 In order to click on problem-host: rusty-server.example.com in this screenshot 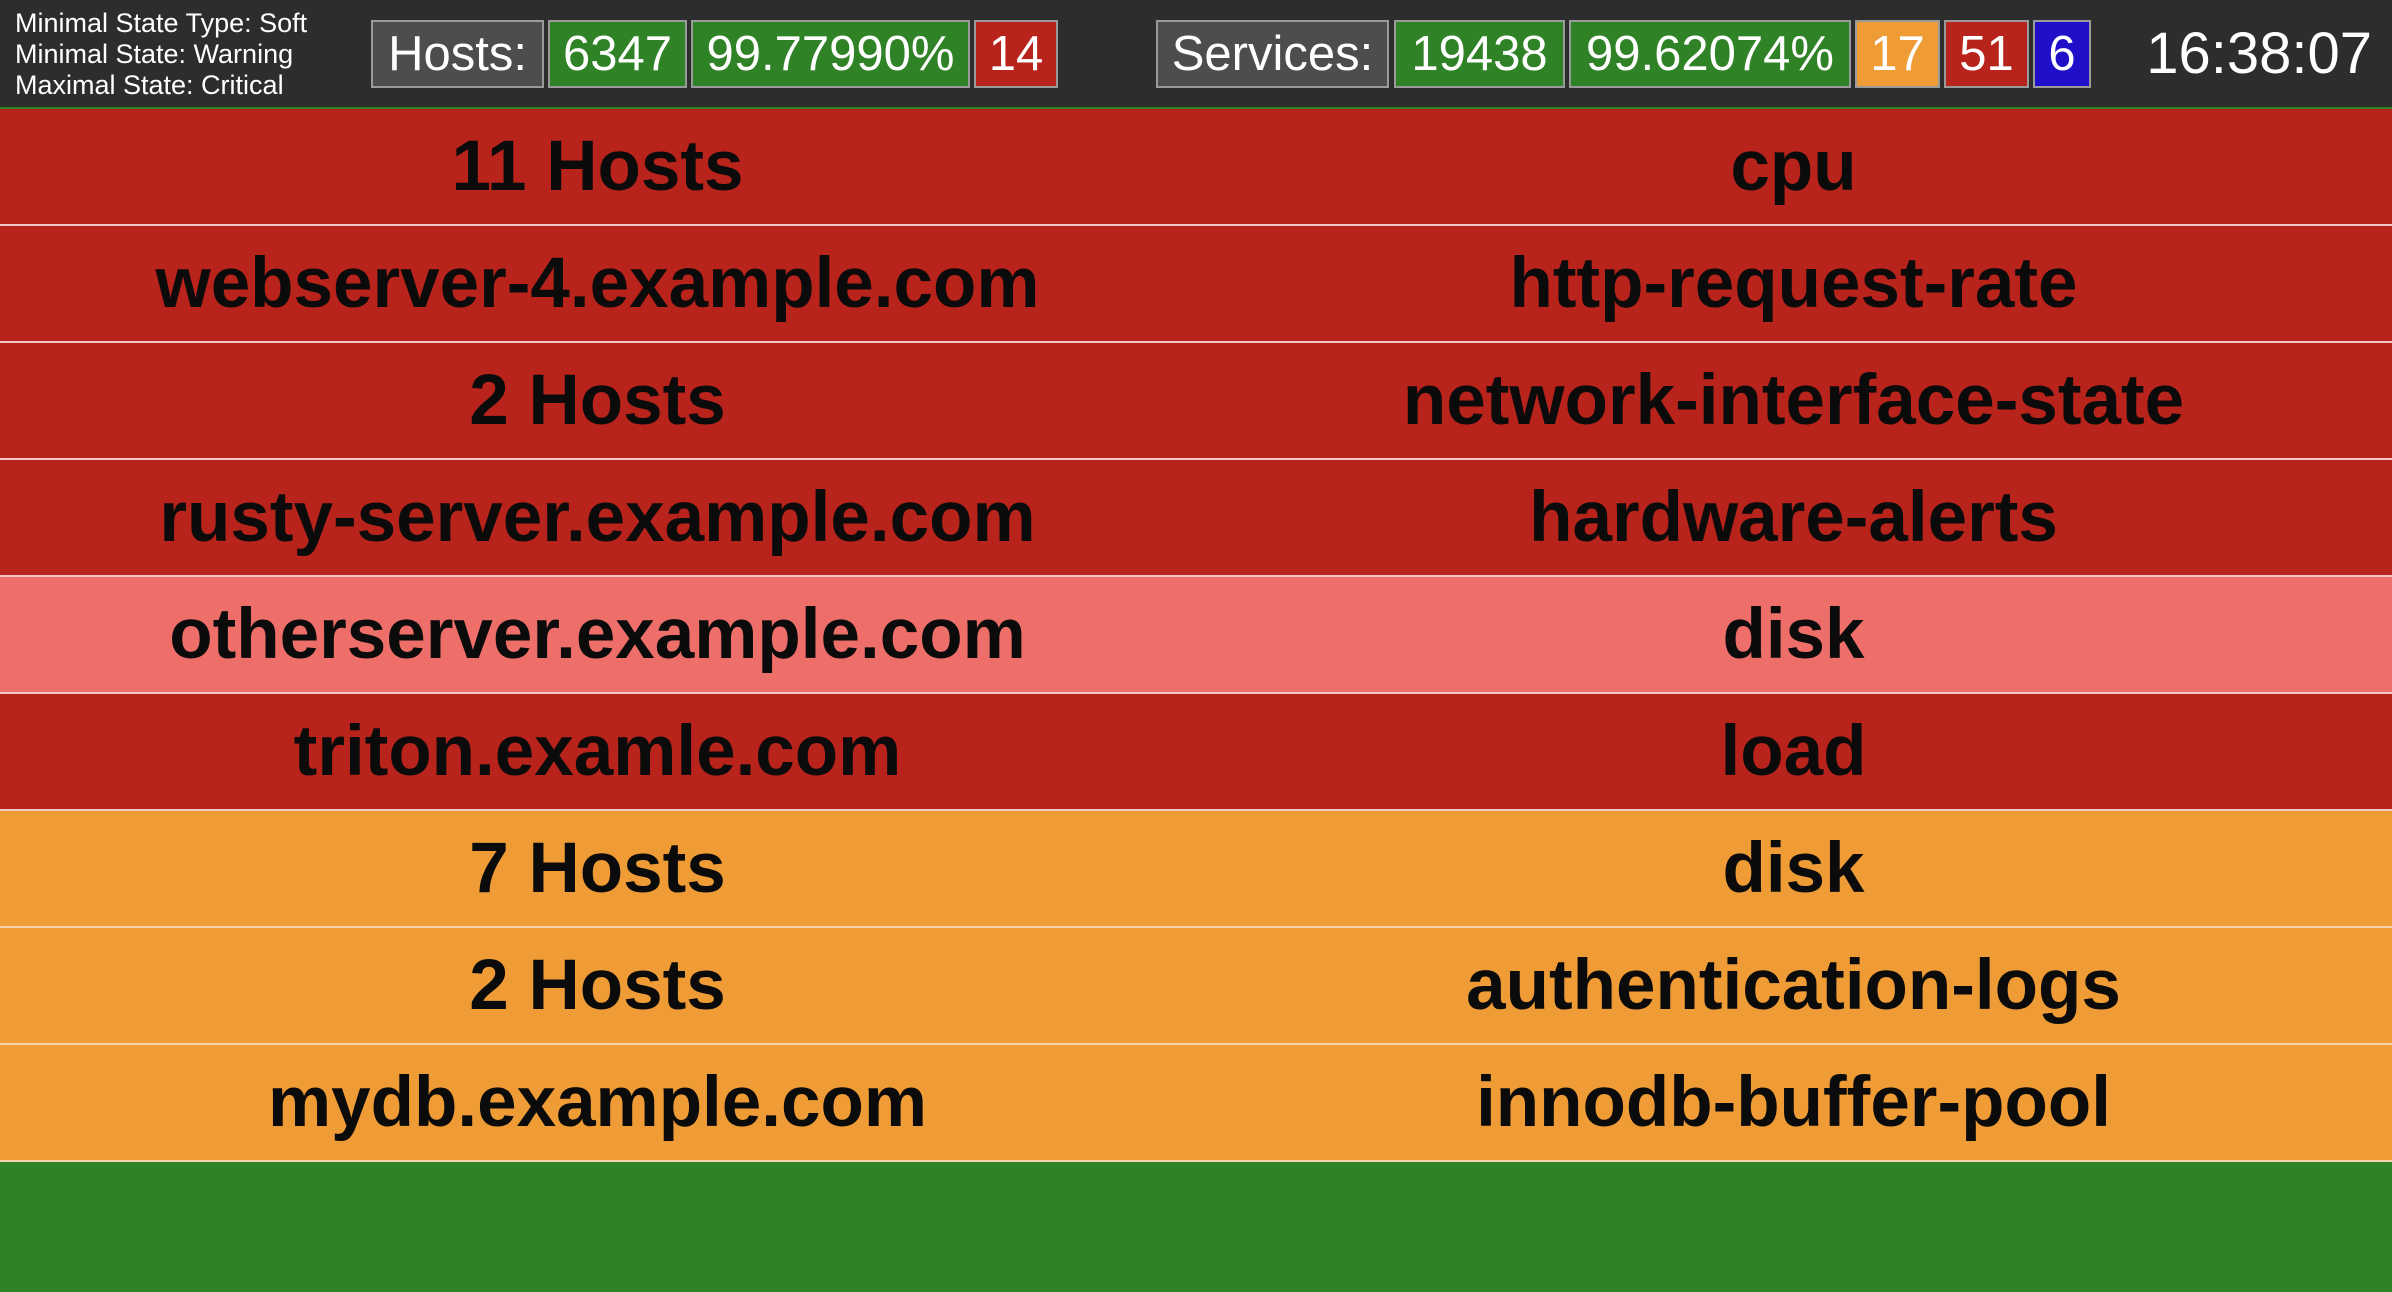, I will do `click(597, 517)`.